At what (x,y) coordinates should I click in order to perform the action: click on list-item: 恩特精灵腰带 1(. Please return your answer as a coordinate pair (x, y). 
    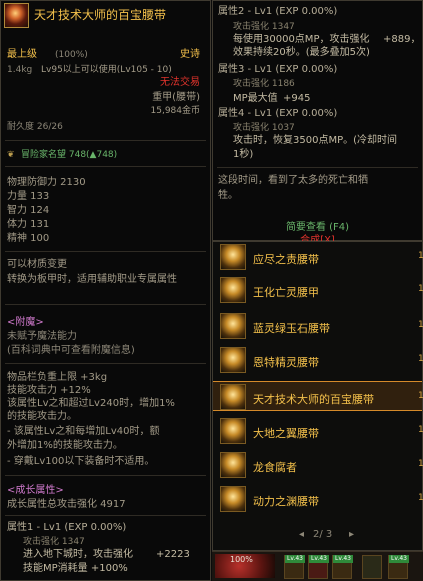
    Looking at the image, I should click on (318, 360).